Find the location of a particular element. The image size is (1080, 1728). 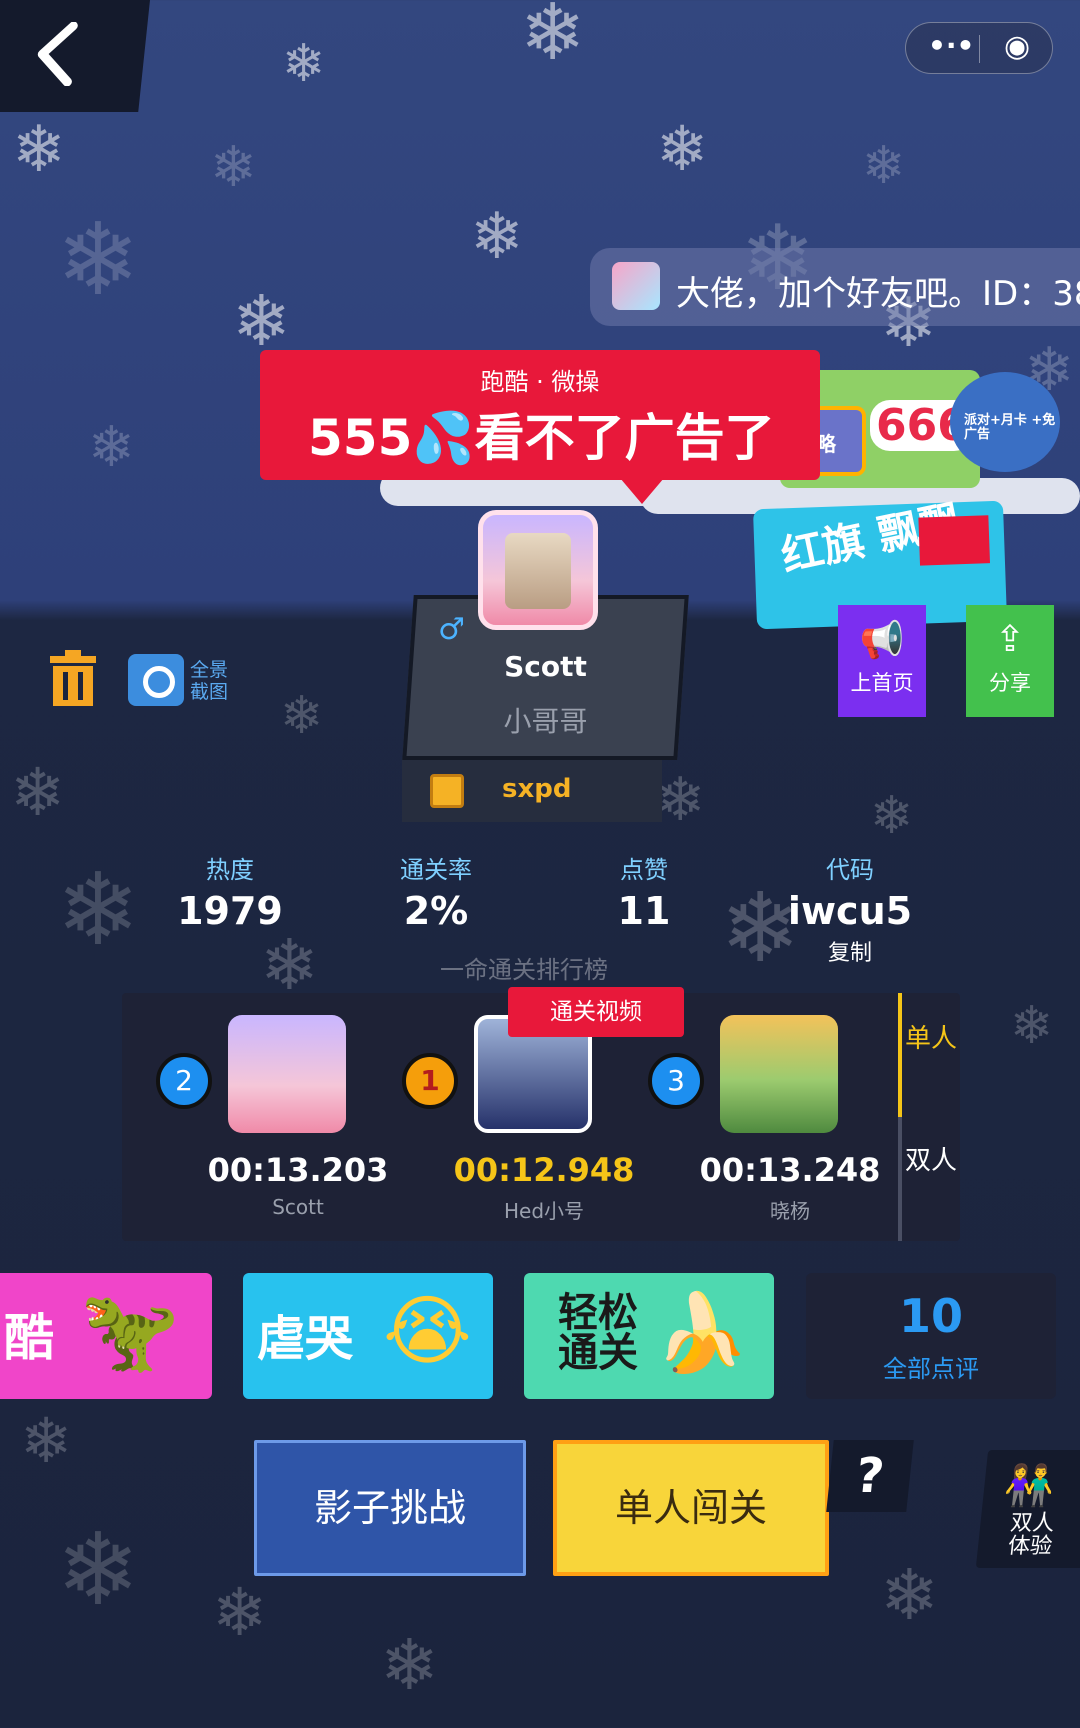

promote-homepage-button: 📢 上首页 is located at coordinates (882, 661).